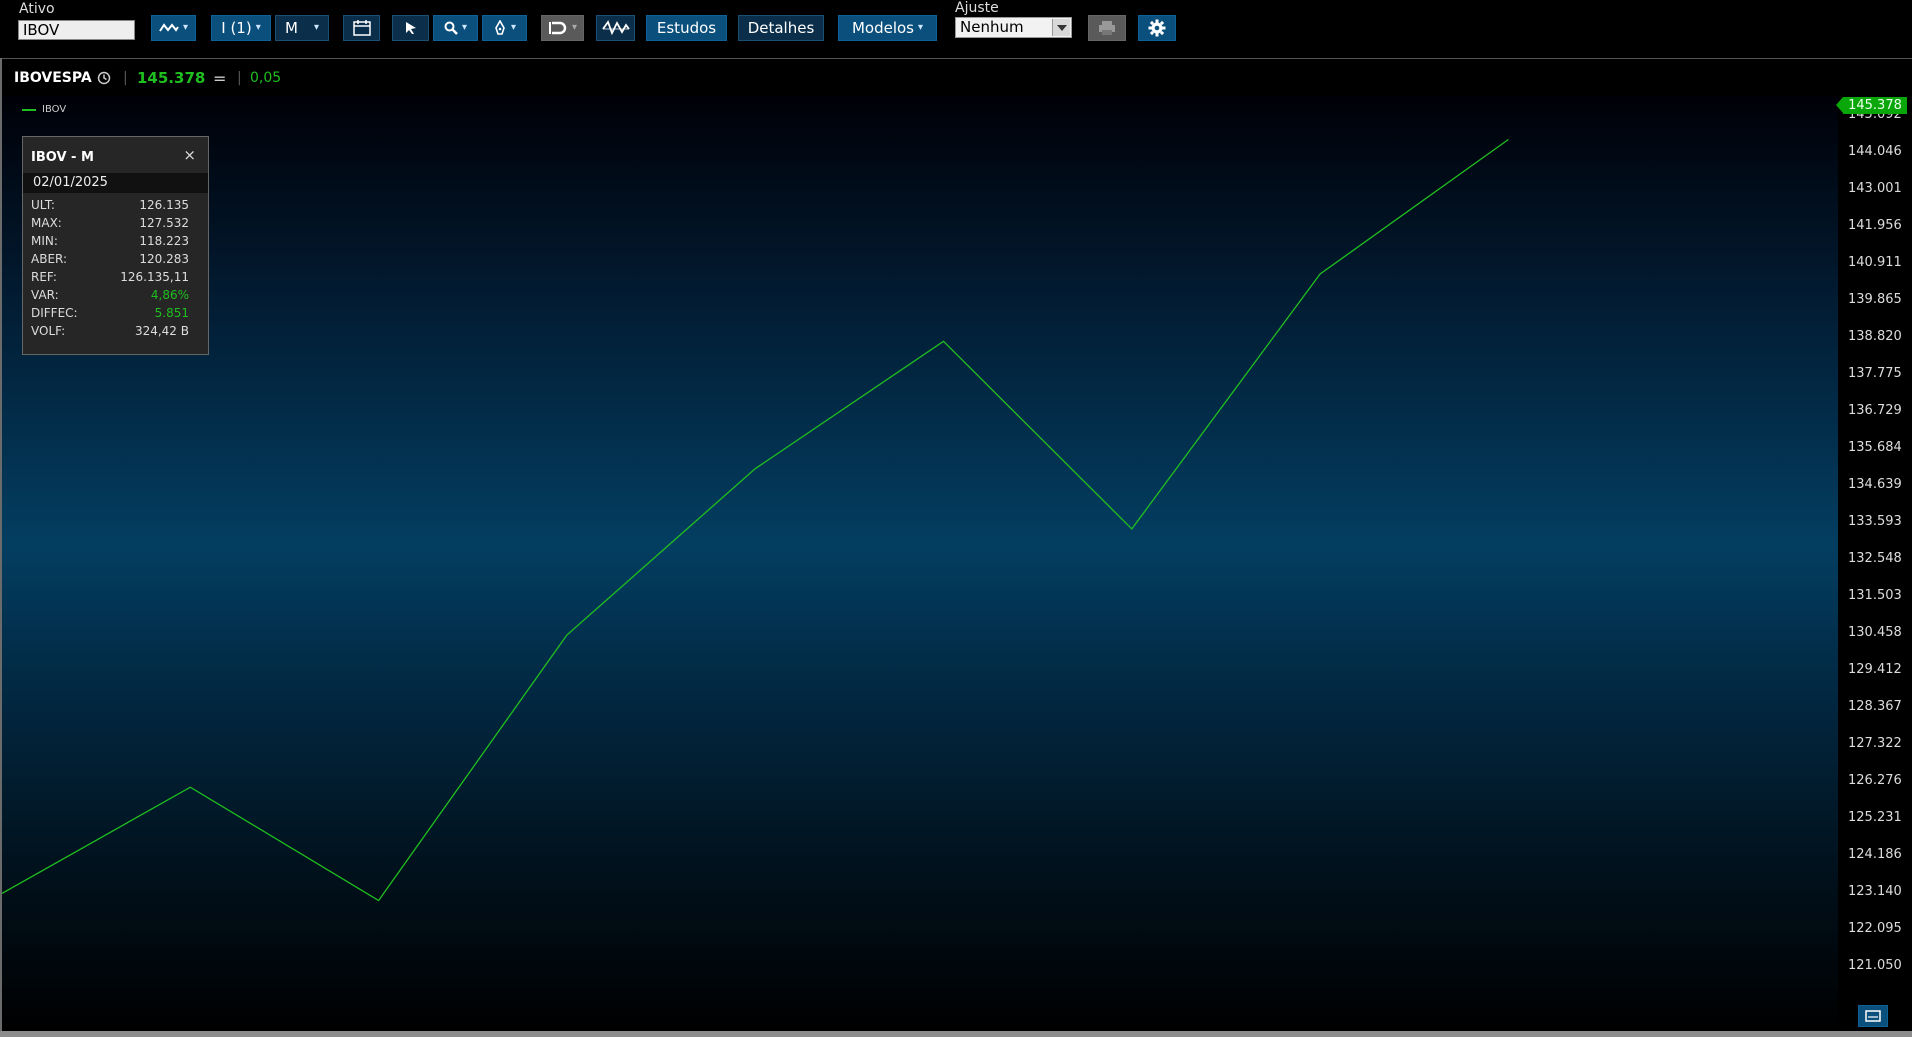 The width and height of the screenshot is (1912, 1037). I want to click on templates-button: Modelos ▾, so click(887, 28).